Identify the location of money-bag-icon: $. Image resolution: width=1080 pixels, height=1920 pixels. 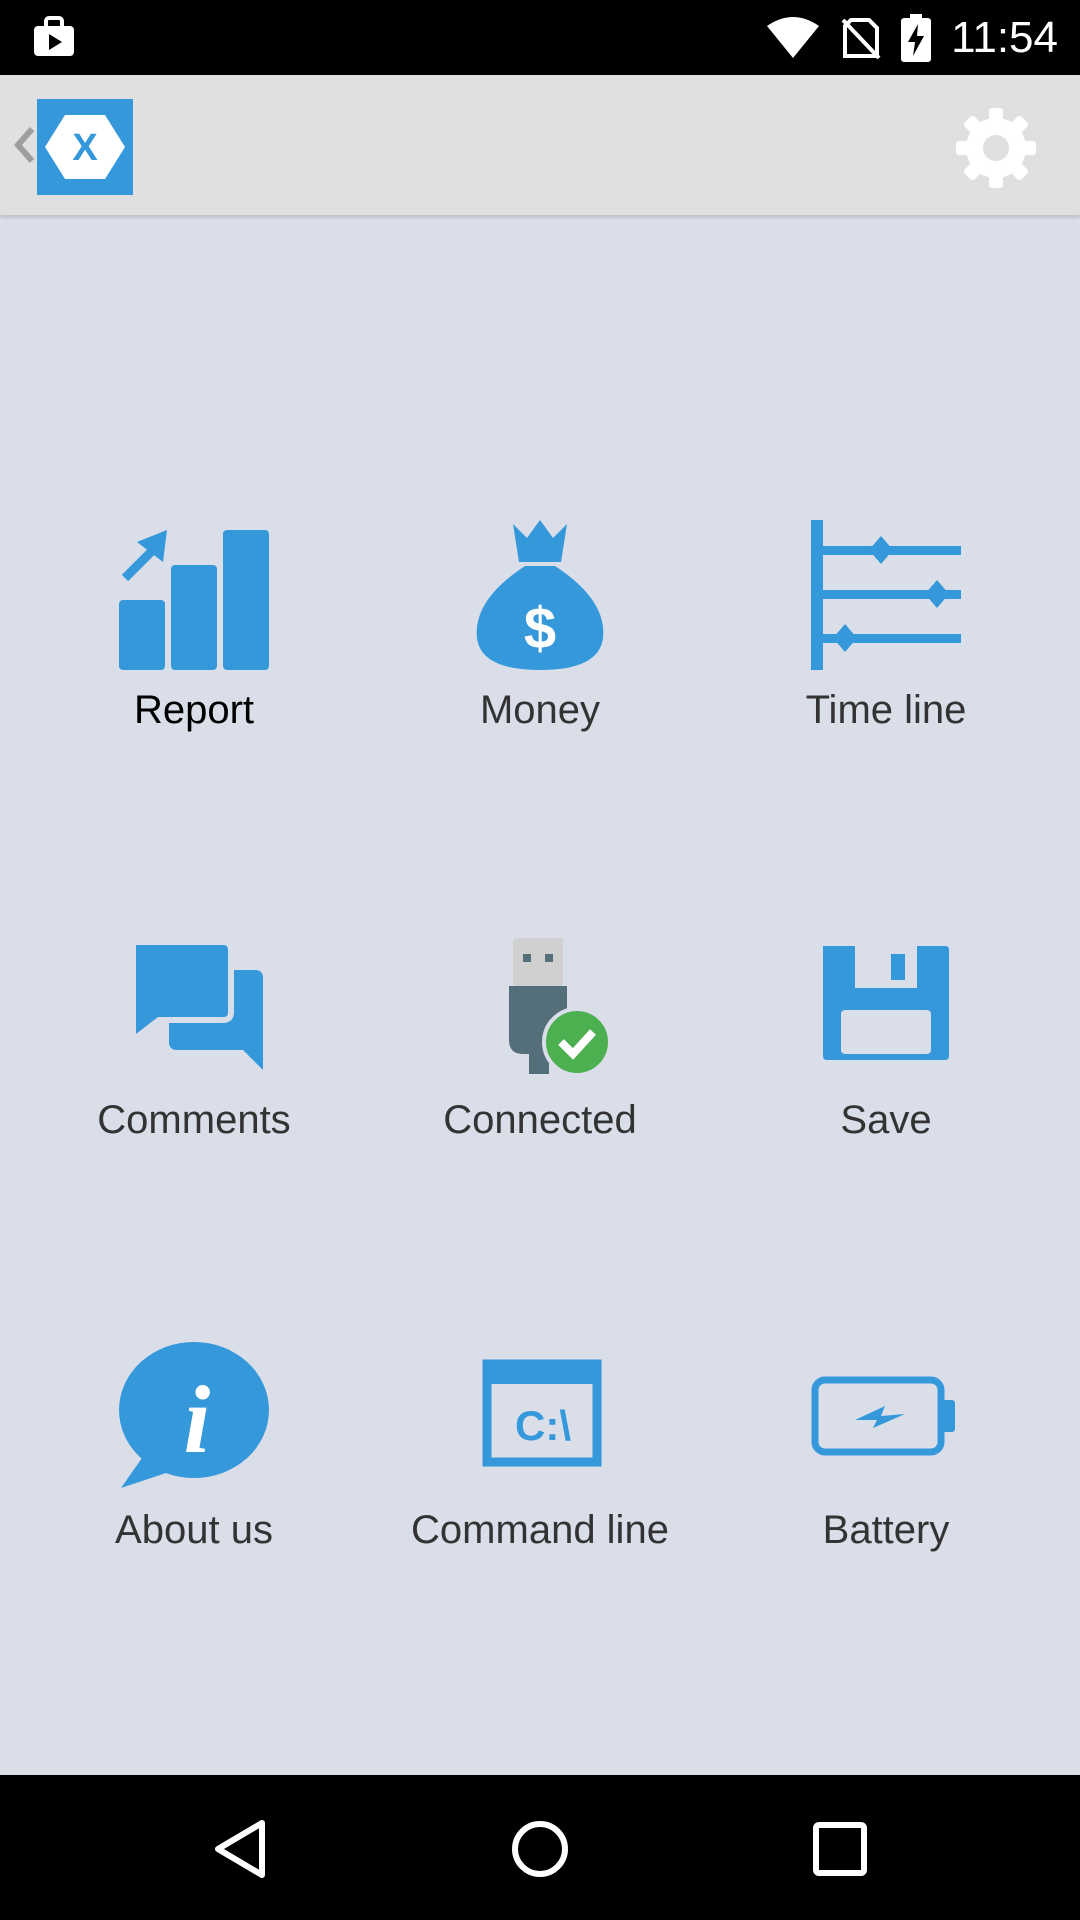
(540, 595).